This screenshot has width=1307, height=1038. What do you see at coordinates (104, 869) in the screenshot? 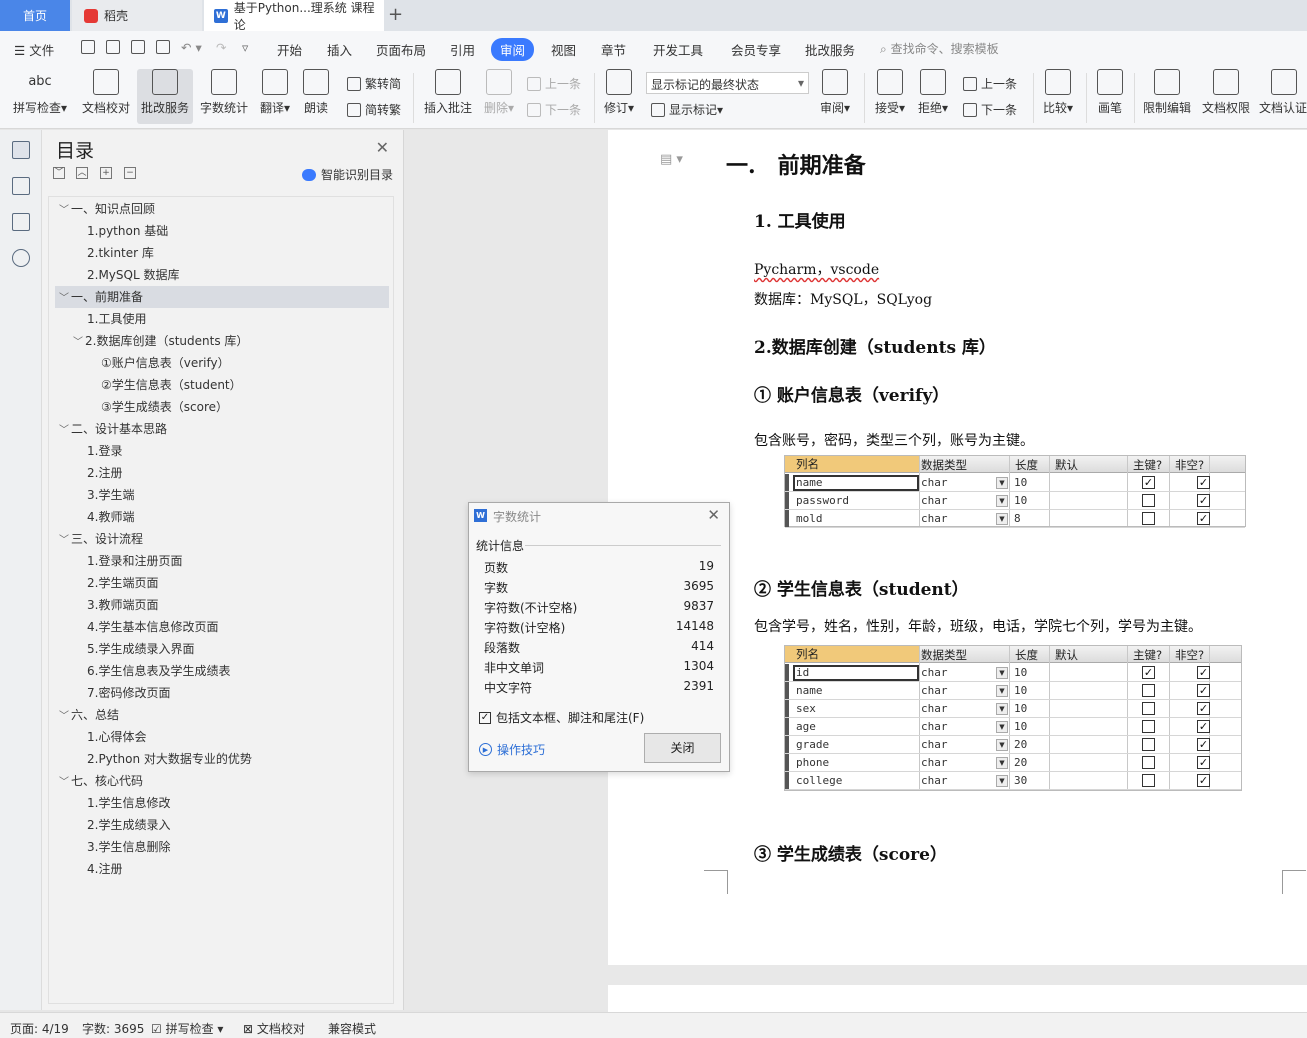
I see `toc-item: 4.注册` at bounding box center [104, 869].